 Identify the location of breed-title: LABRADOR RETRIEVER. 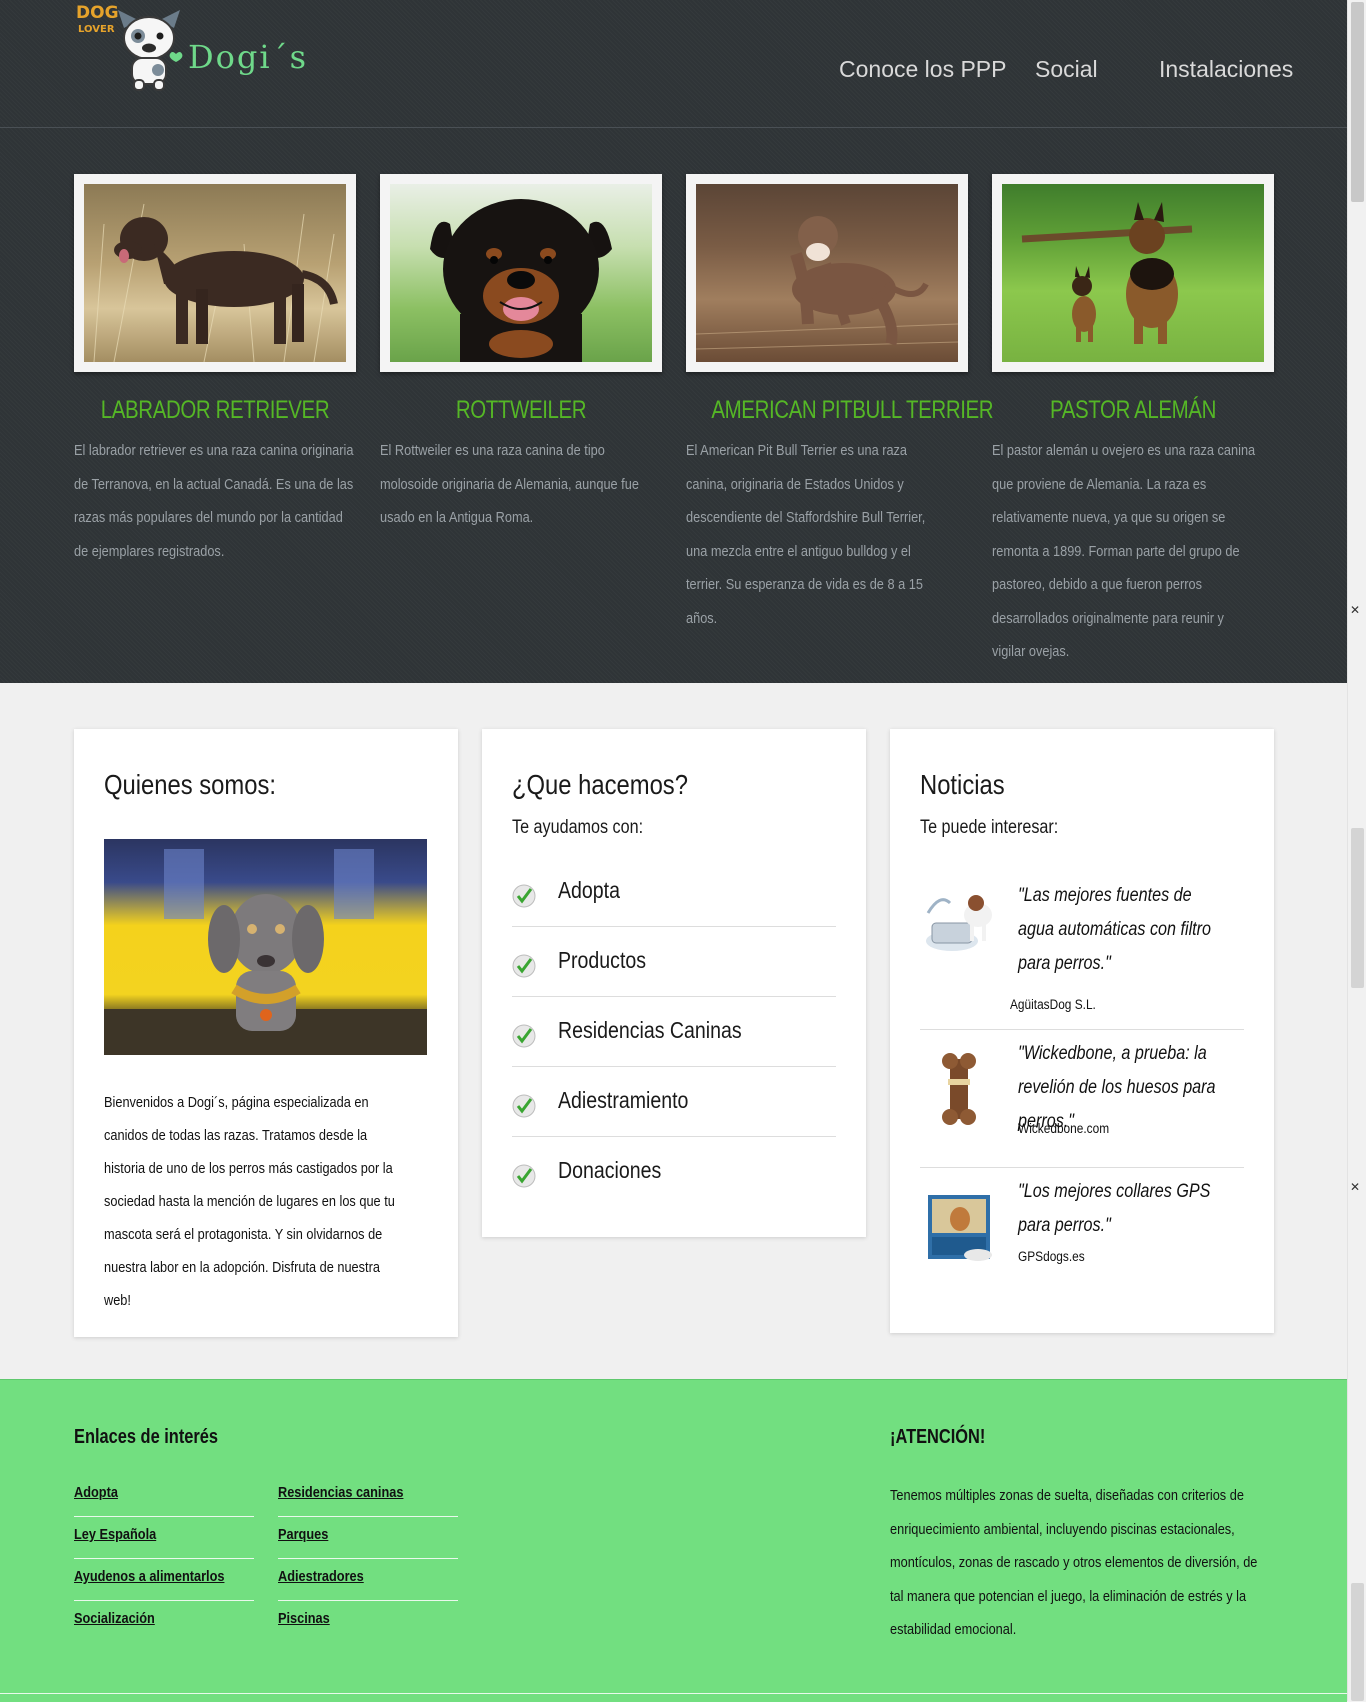
(214, 410).